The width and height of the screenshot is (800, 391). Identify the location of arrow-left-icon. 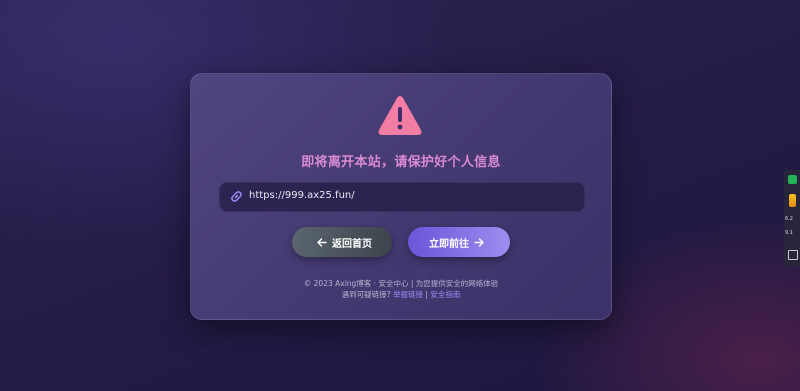
(322, 242).